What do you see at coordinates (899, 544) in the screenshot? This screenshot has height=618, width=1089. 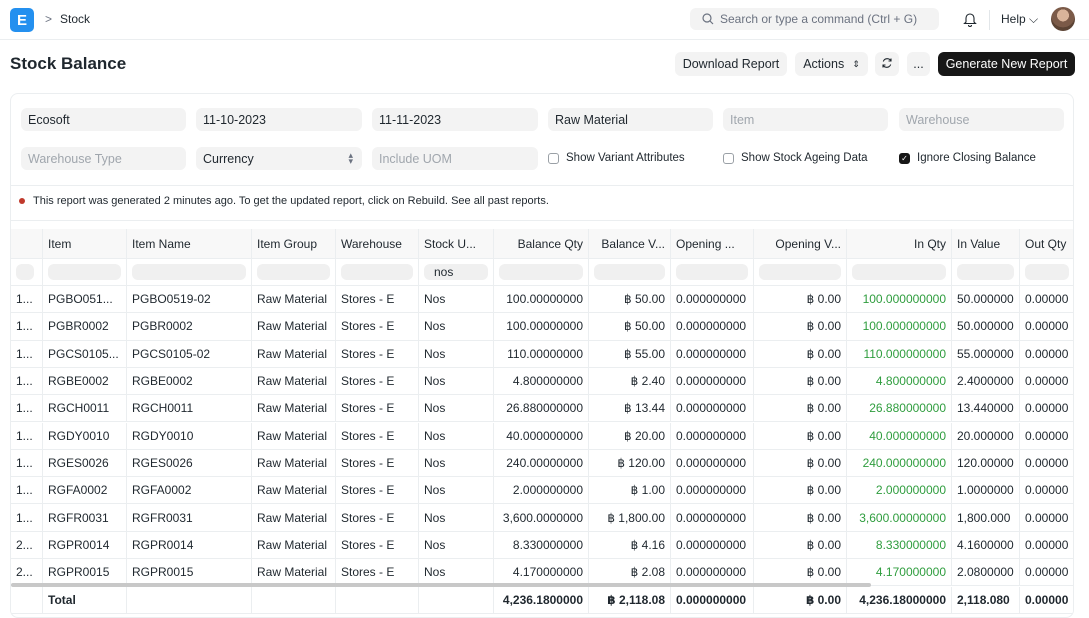 I see `table-cell: 8.330000000` at bounding box center [899, 544].